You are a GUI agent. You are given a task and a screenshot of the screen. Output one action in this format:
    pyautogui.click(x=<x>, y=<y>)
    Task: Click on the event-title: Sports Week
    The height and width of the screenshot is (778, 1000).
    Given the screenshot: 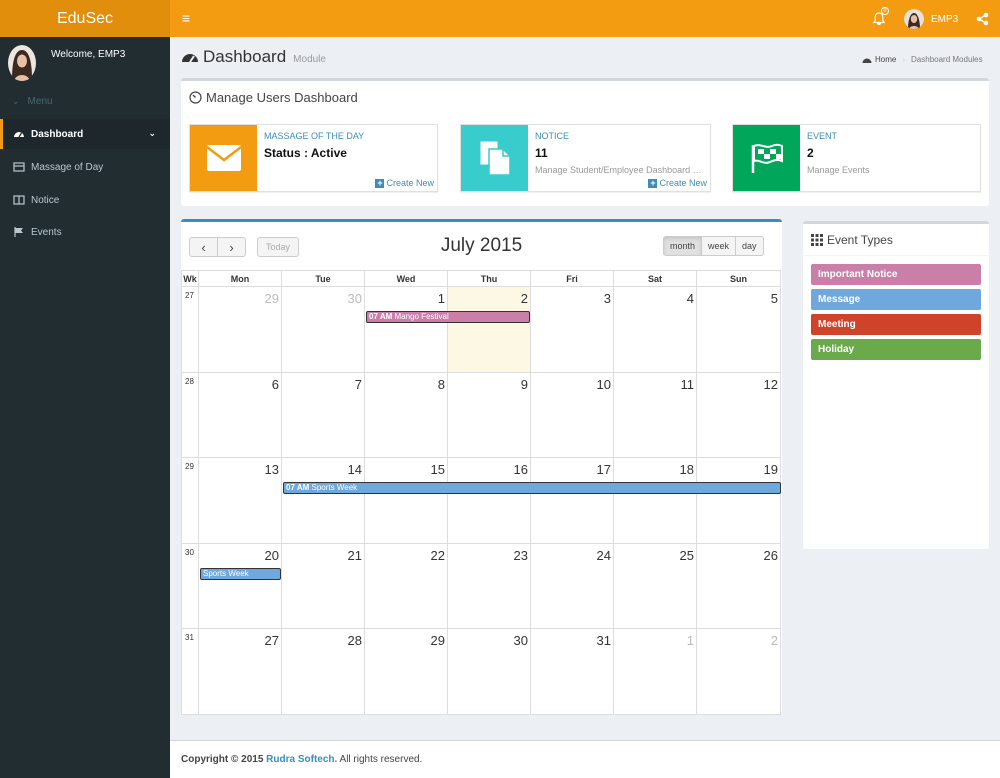 What is the action you would take?
    pyautogui.click(x=334, y=487)
    